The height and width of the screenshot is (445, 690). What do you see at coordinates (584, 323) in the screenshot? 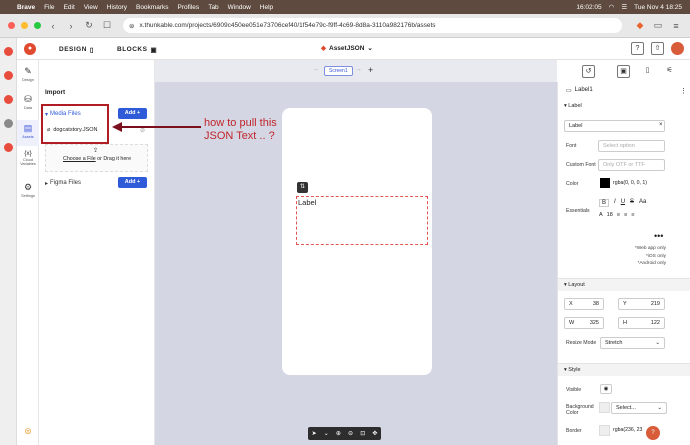
I see `w-field: W 325` at bounding box center [584, 323].